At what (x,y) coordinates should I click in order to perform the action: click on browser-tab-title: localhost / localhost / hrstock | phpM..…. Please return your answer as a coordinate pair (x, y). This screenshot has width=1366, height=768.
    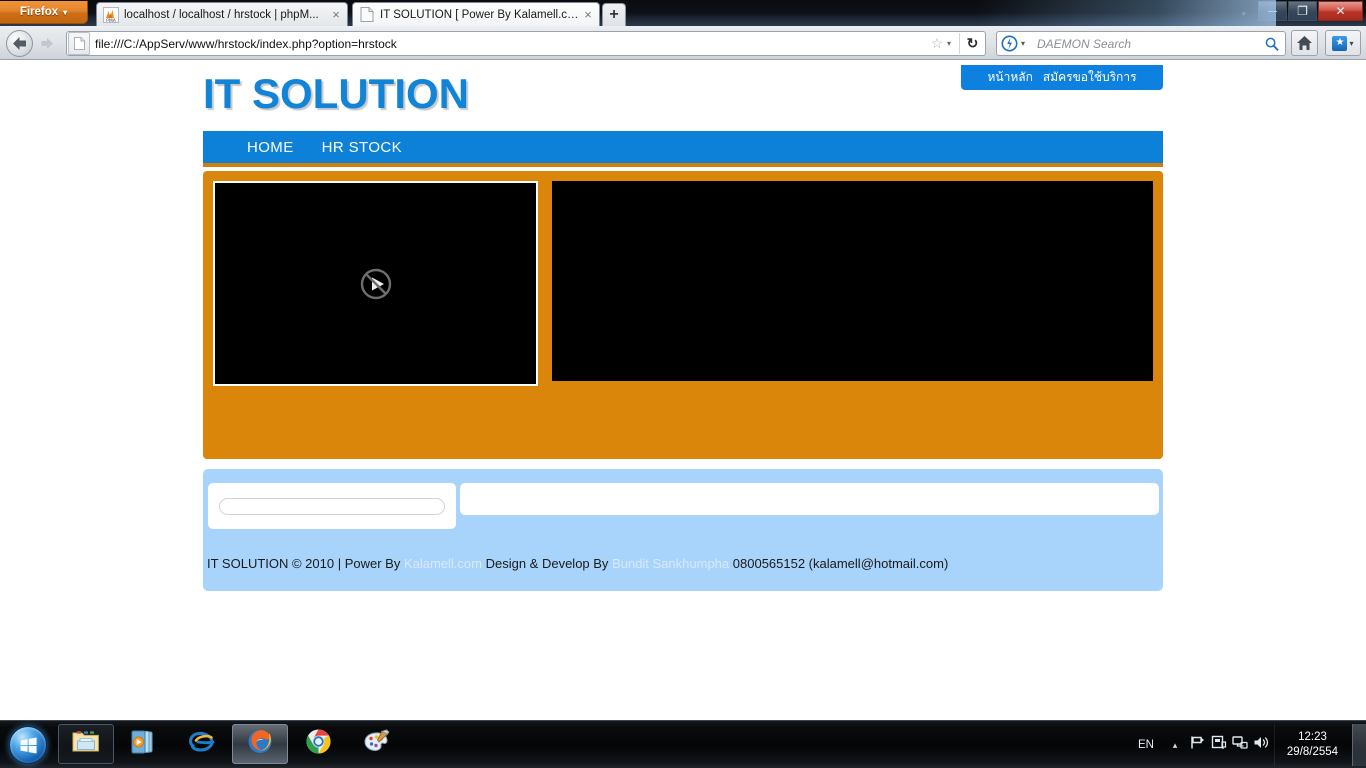
    Looking at the image, I should click on (221, 14).